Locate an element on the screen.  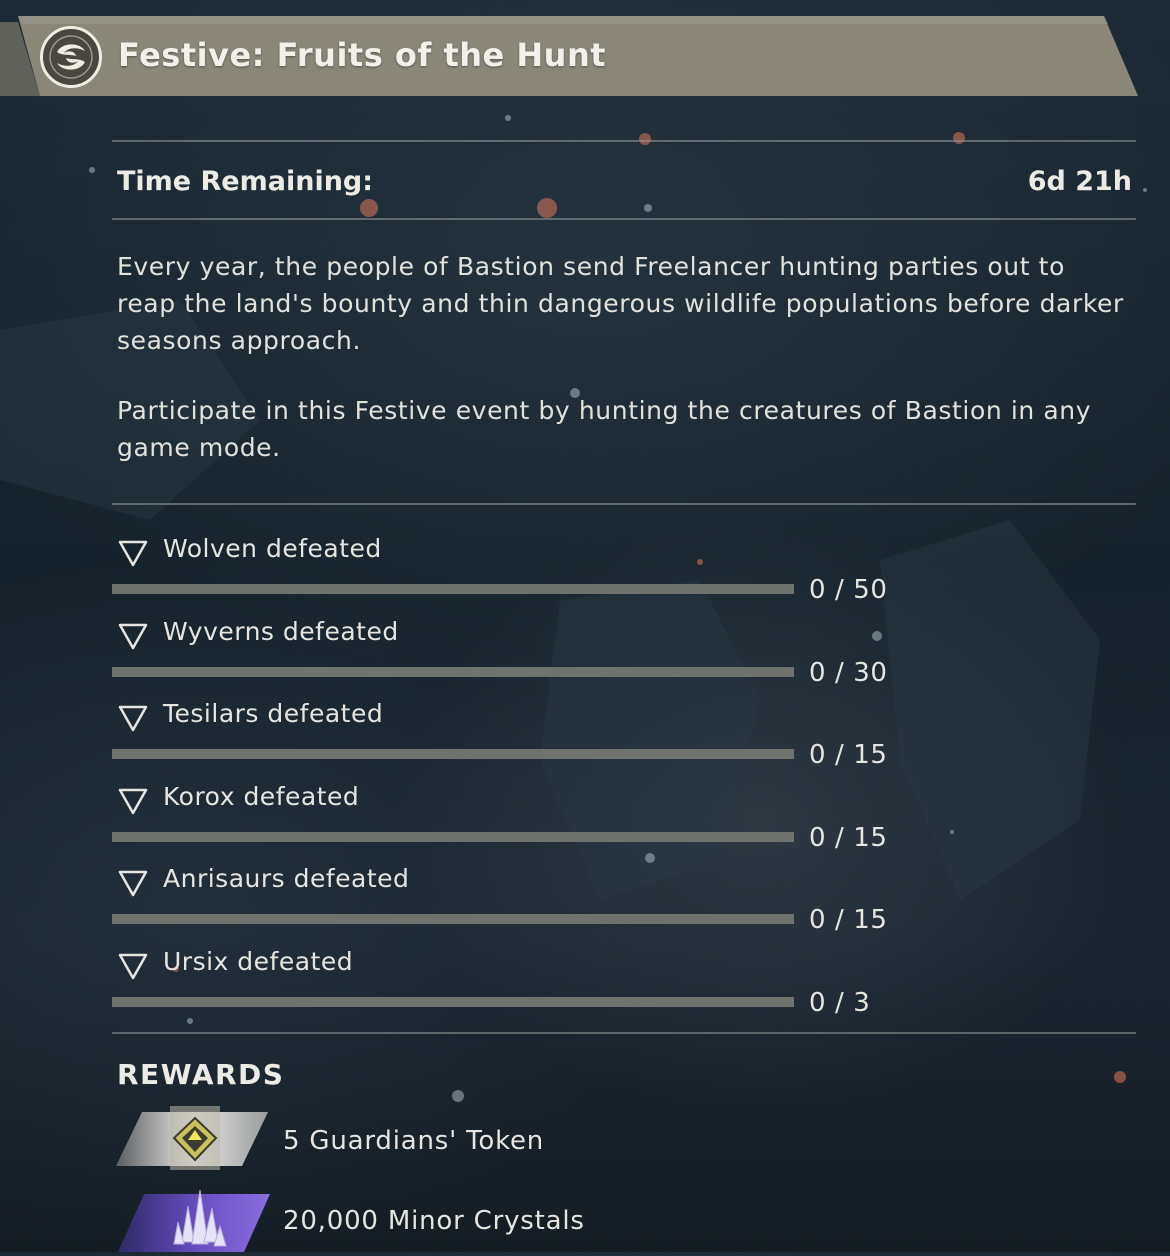
objective-label: Tesilars defeated is located at coordinates (273, 713).